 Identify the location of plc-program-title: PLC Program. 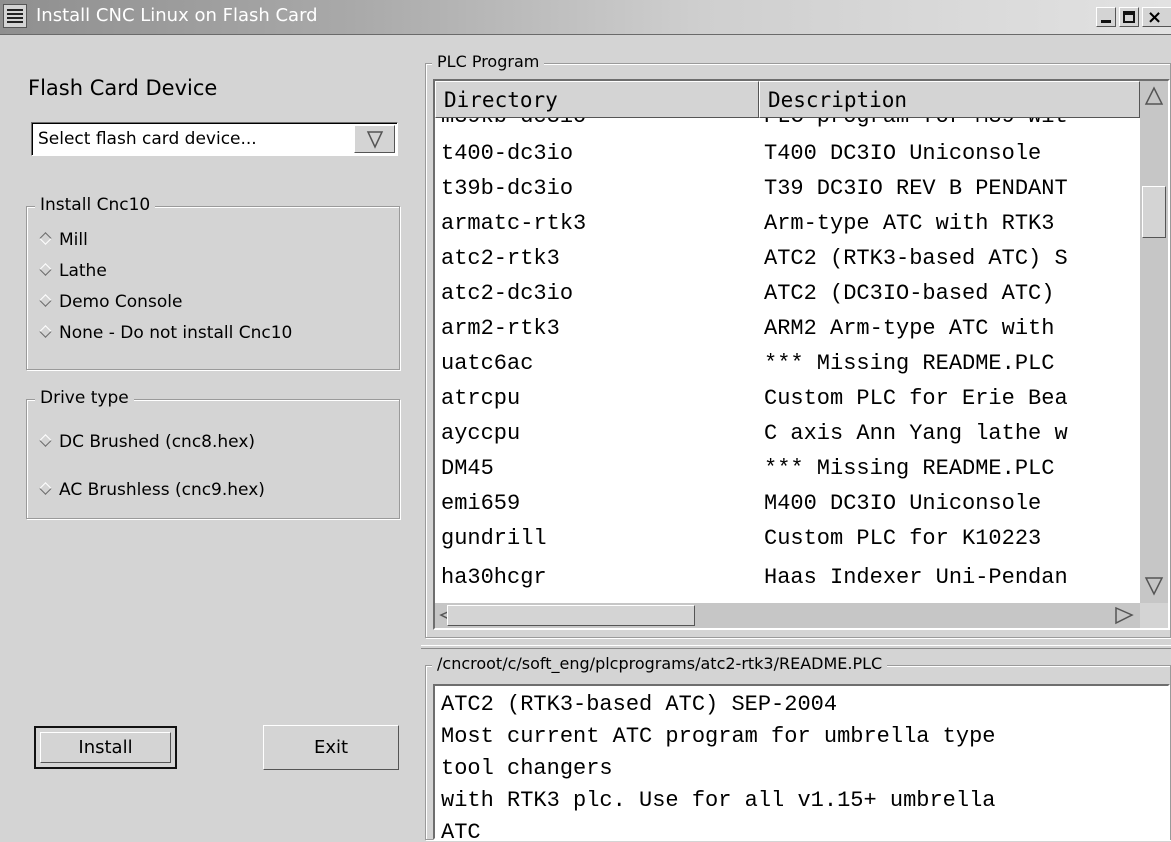
(488, 61).